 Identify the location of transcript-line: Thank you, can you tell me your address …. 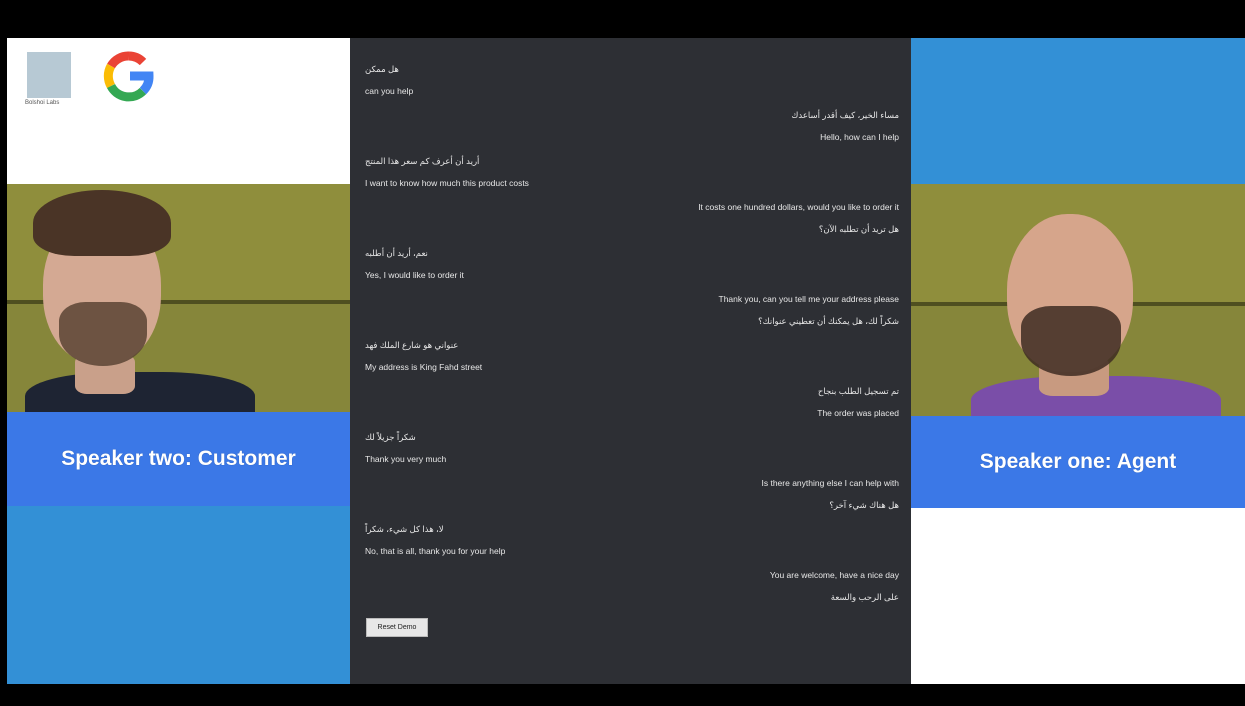
(809, 299).